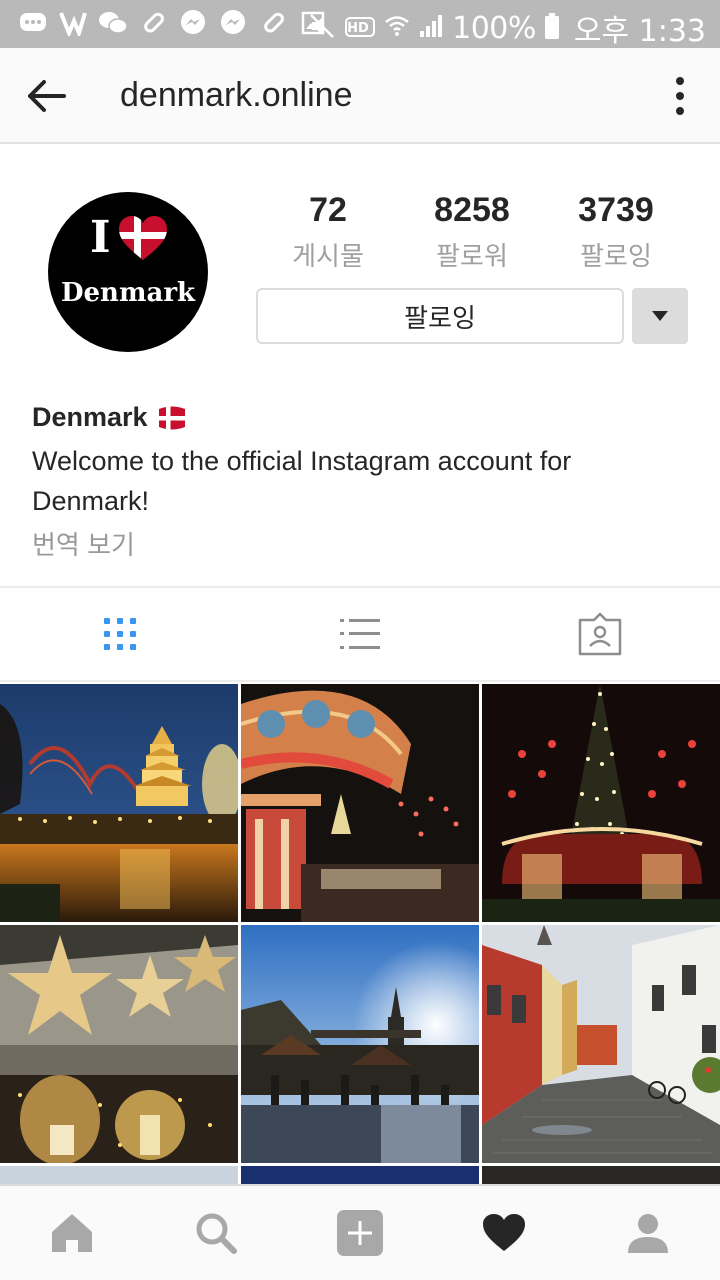 The height and width of the screenshot is (1280, 720). What do you see at coordinates (440, 316) in the screenshot?
I see `following-button: 팔로잉` at bounding box center [440, 316].